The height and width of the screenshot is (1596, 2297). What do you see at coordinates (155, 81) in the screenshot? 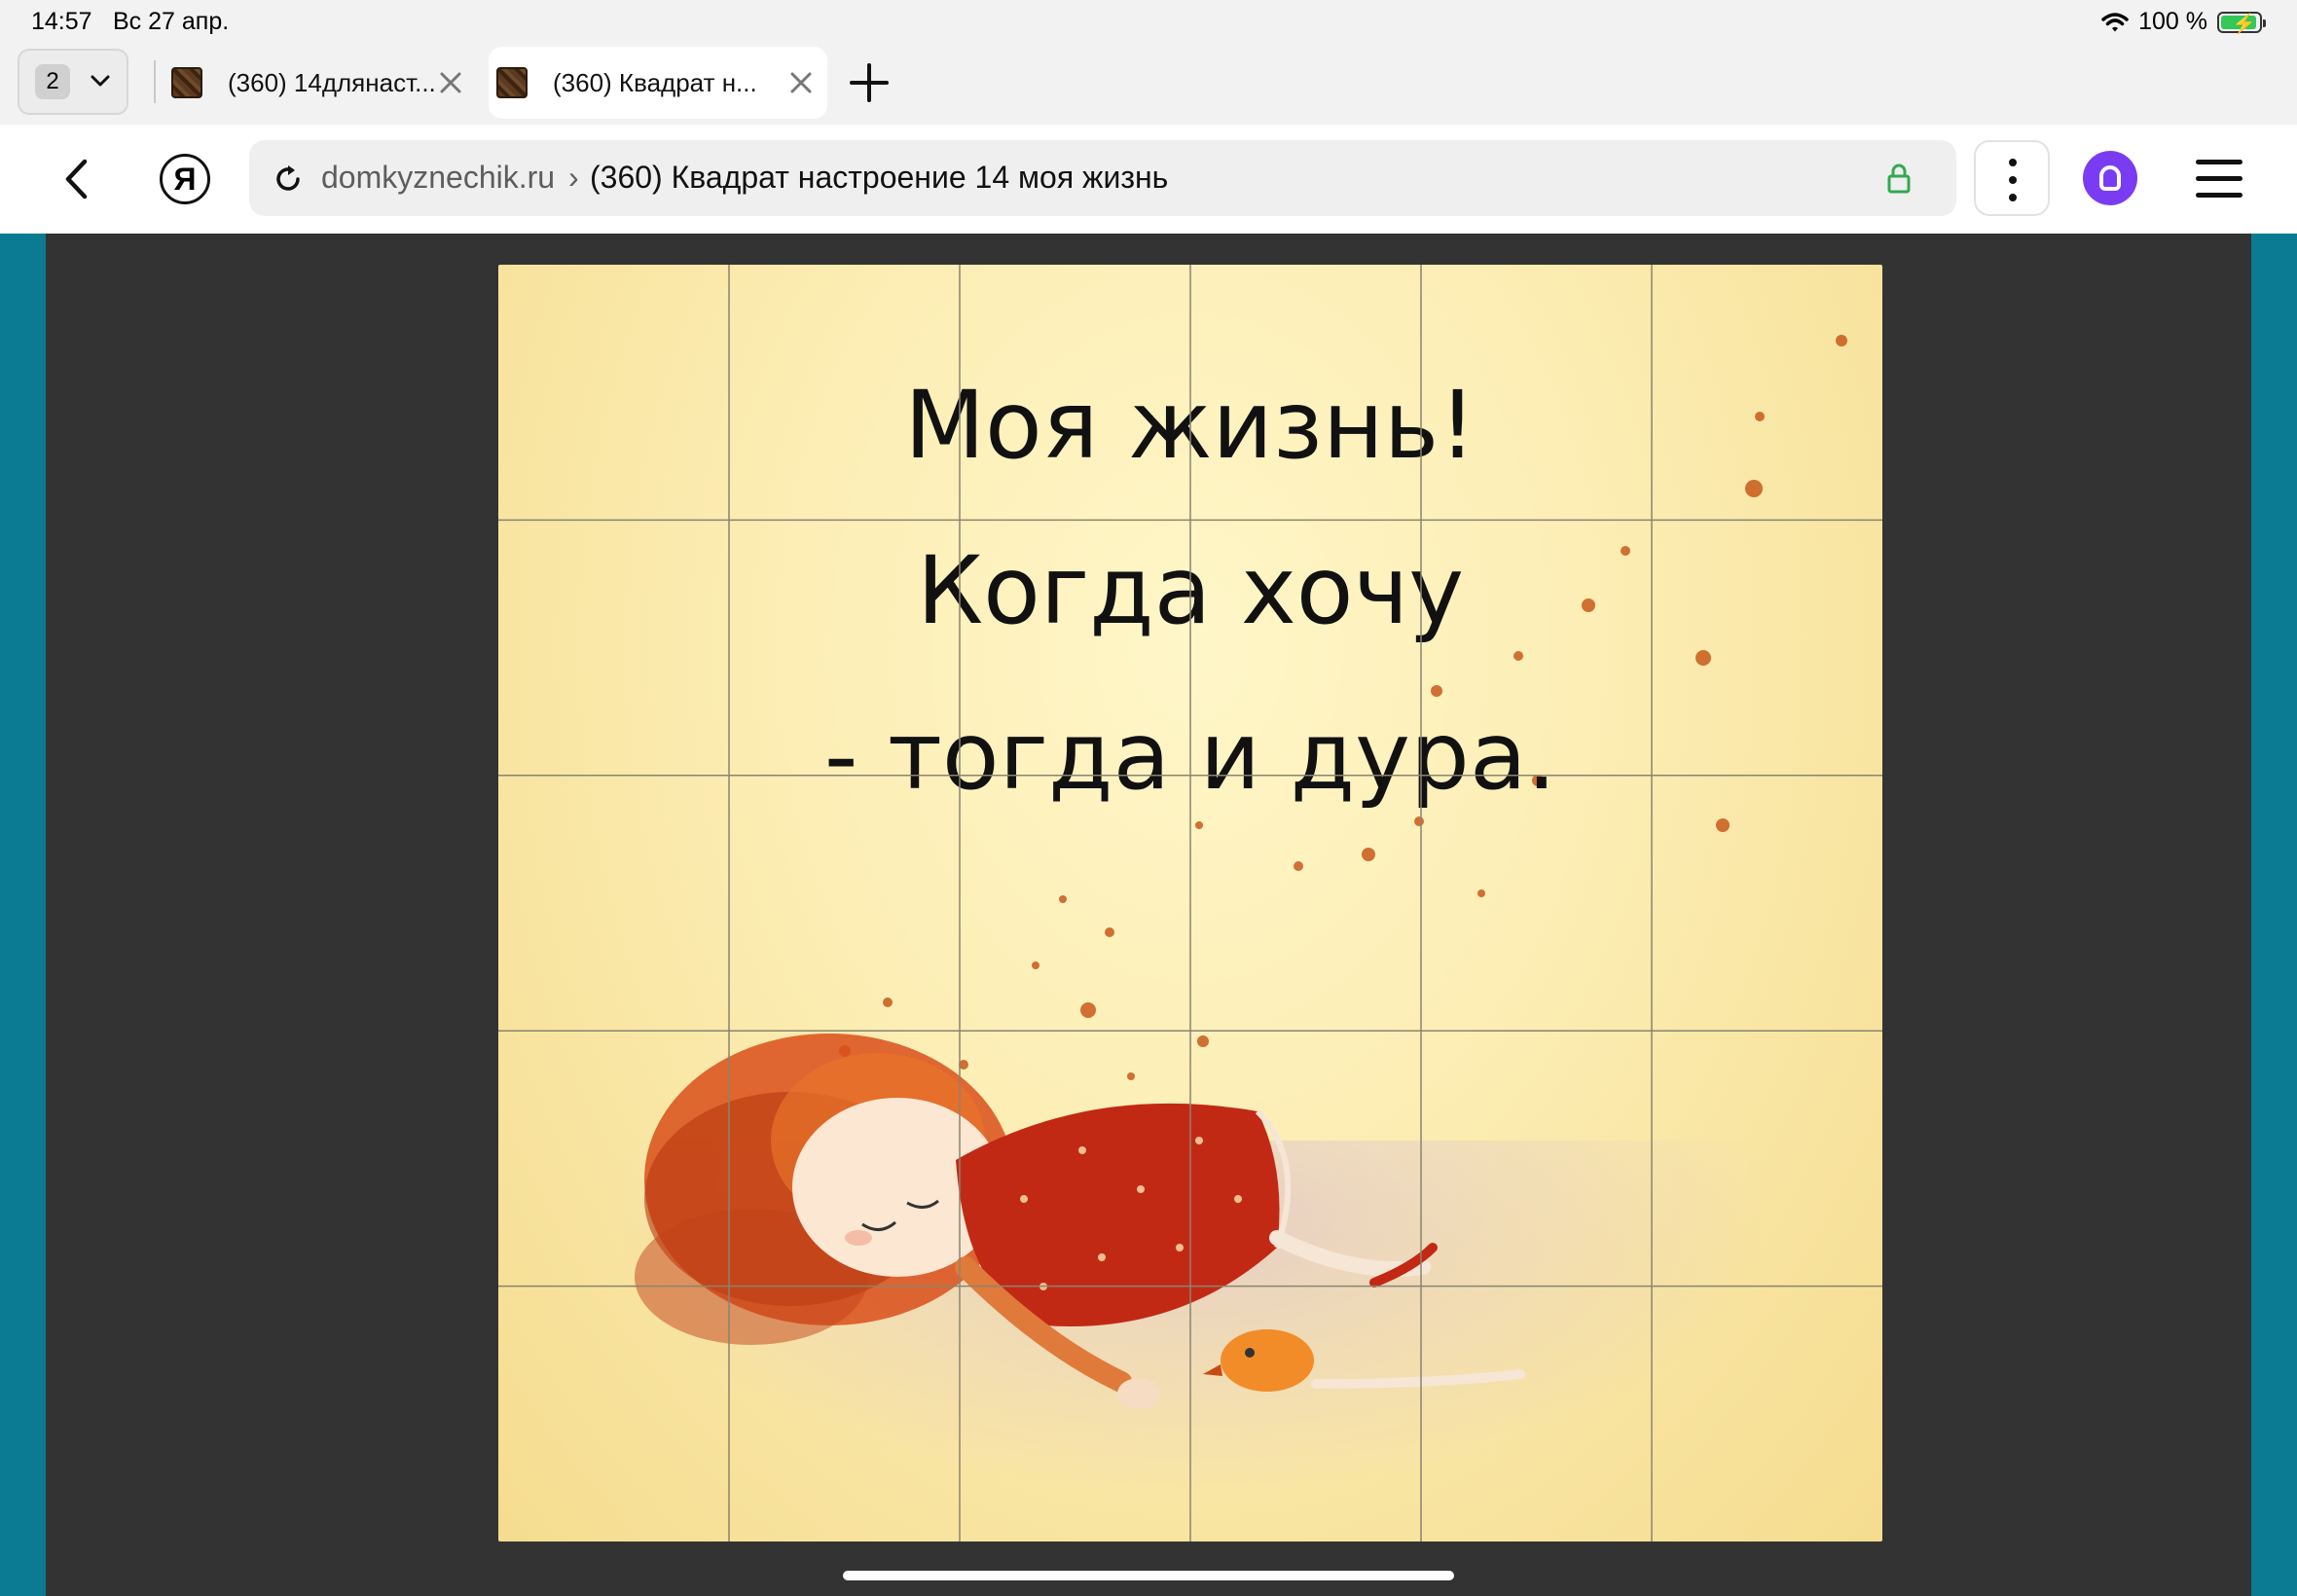
I see `tab-divider` at bounding box center [155, 81].